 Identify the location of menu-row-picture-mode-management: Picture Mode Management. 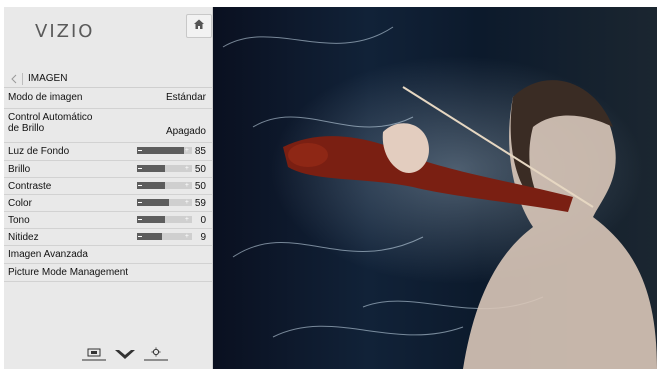
(108, 273).